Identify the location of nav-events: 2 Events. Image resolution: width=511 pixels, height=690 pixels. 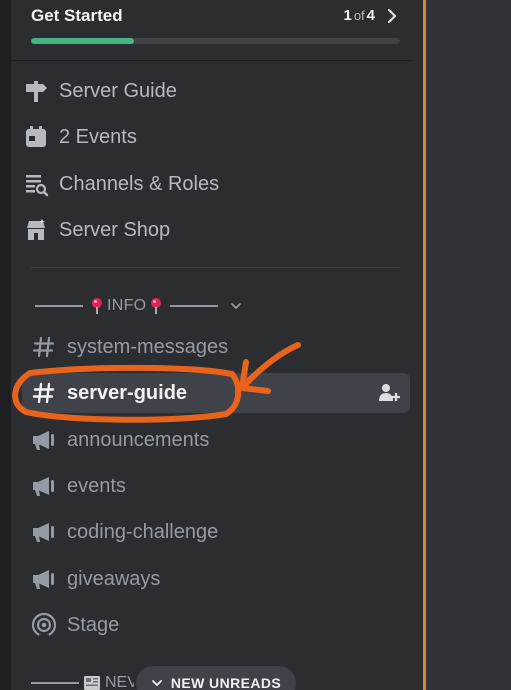
(212, 137).